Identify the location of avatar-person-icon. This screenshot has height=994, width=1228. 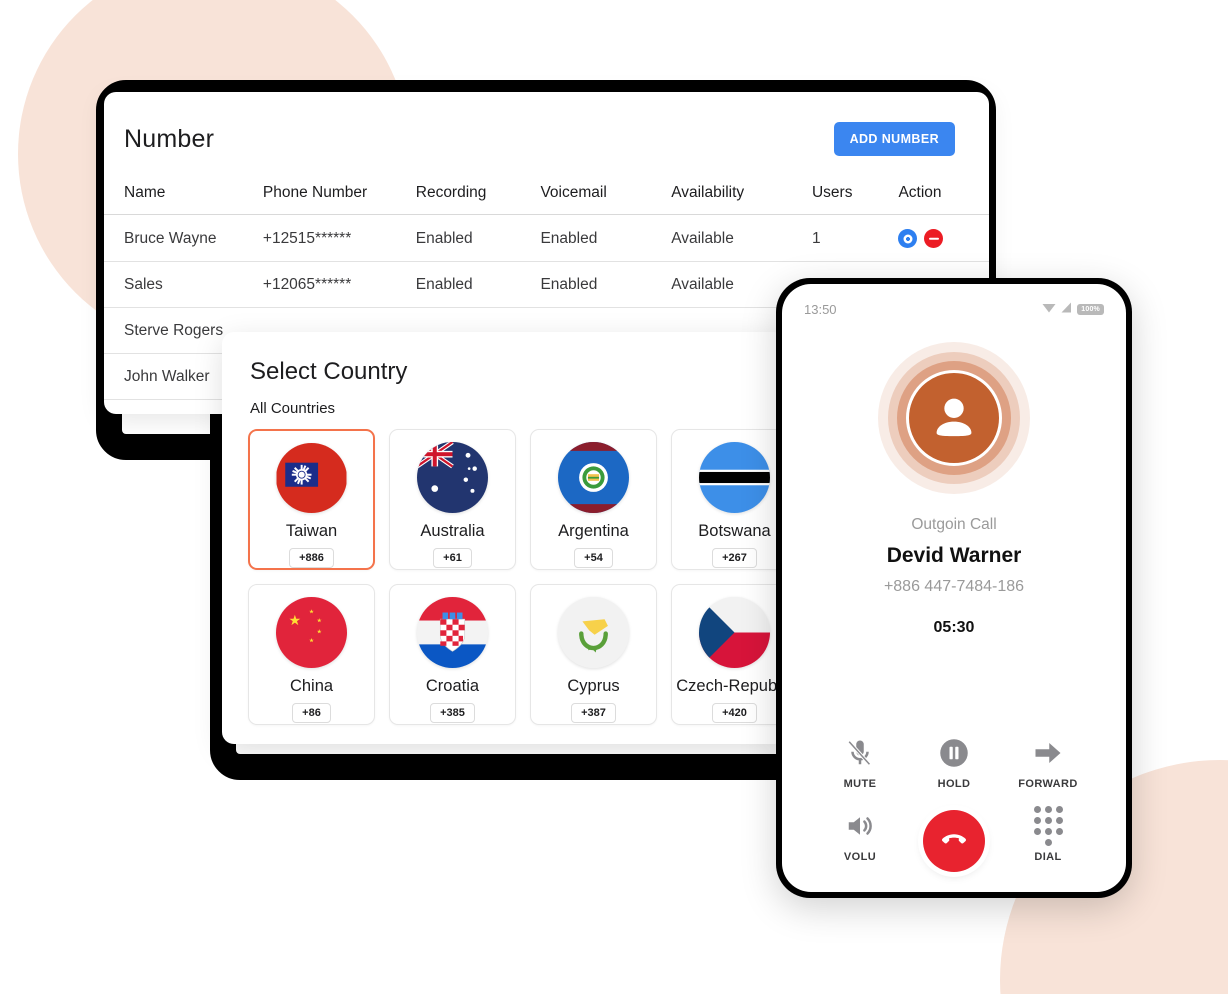
(954, 418).